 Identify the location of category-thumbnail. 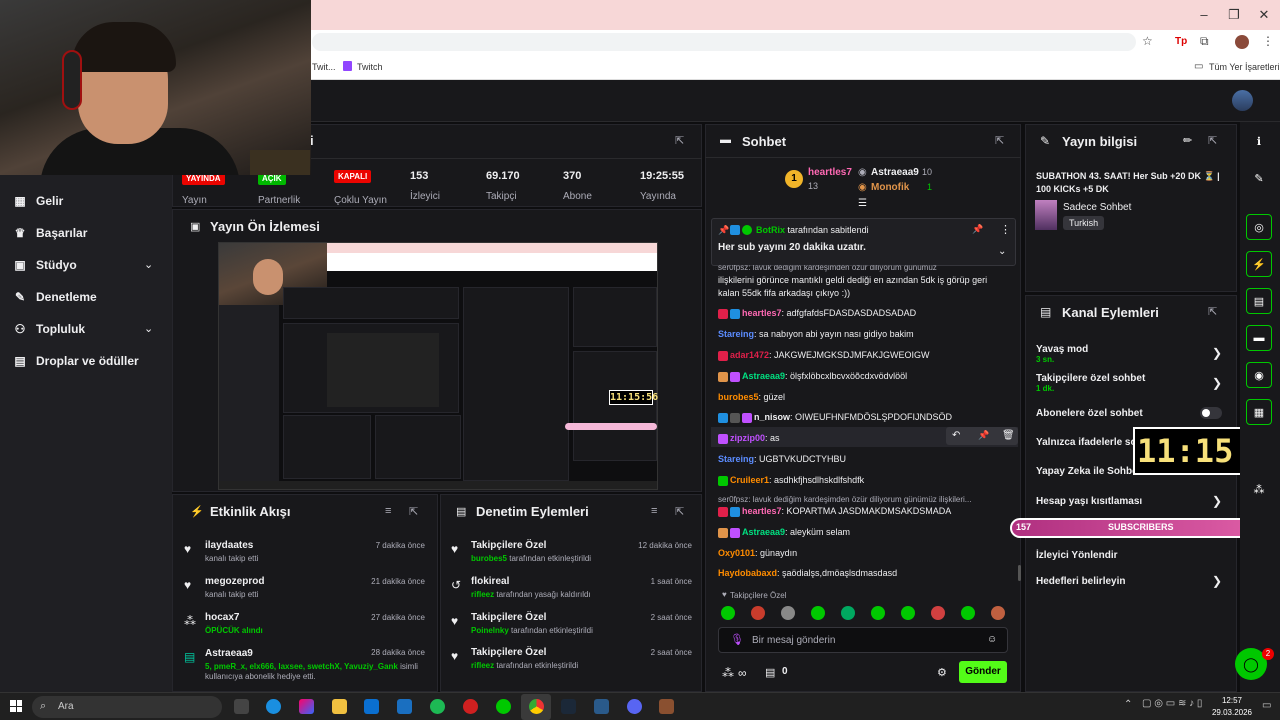
(1046, 215).